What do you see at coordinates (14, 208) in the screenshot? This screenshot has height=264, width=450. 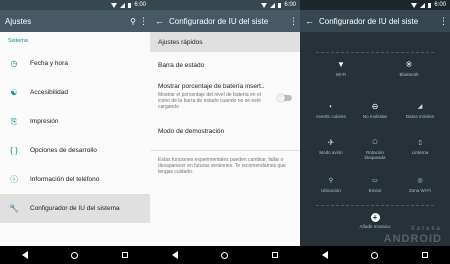 I see `wrench-icon: 🔧` at bounding box center [14, 208].